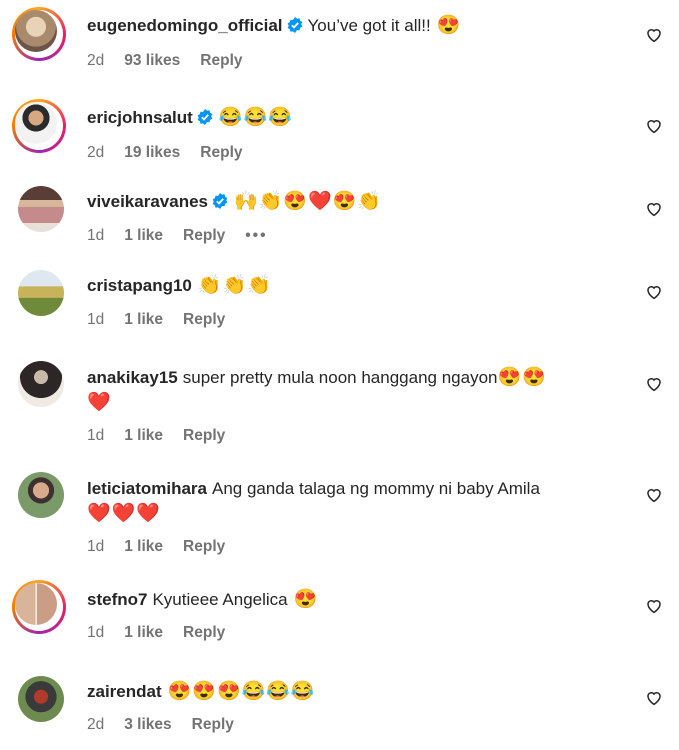  I want to click on comment-emojis: 😍😍😍😂😂😂, so click(241, 691).